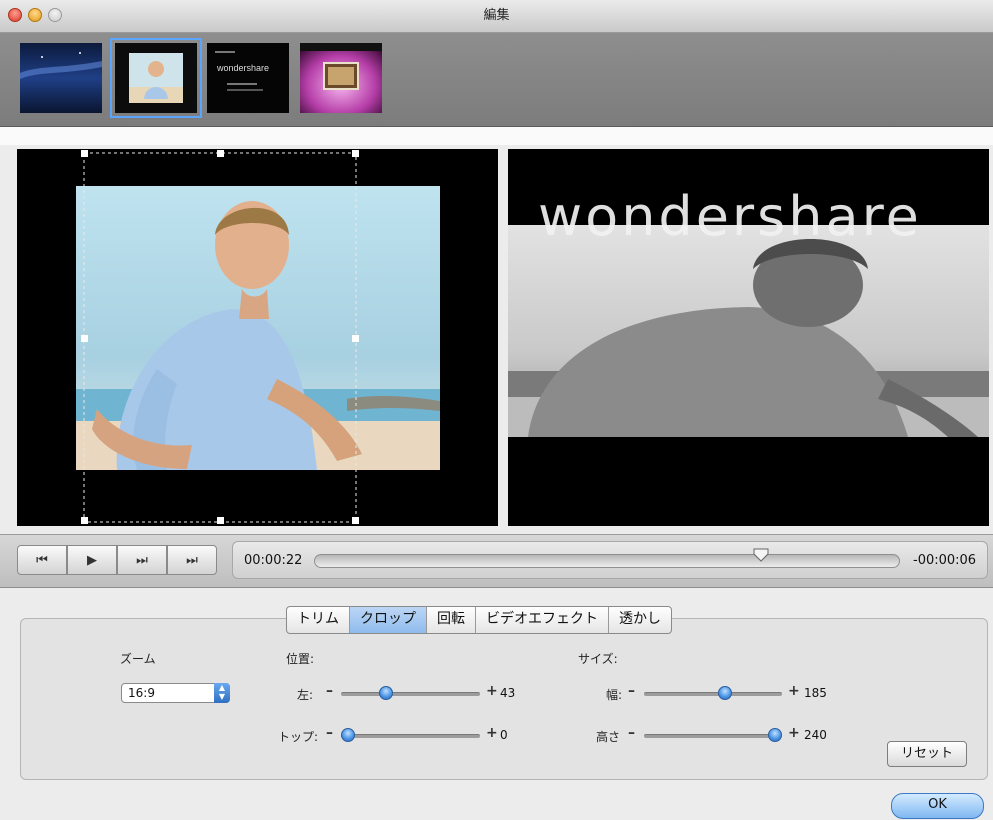 The width and height of the screenshot is (993, 820). I want to click on transport-bar: ⏮ ▶ ⏭ ⏭ 00:00:22 -00:00:06, so click(496, 561).